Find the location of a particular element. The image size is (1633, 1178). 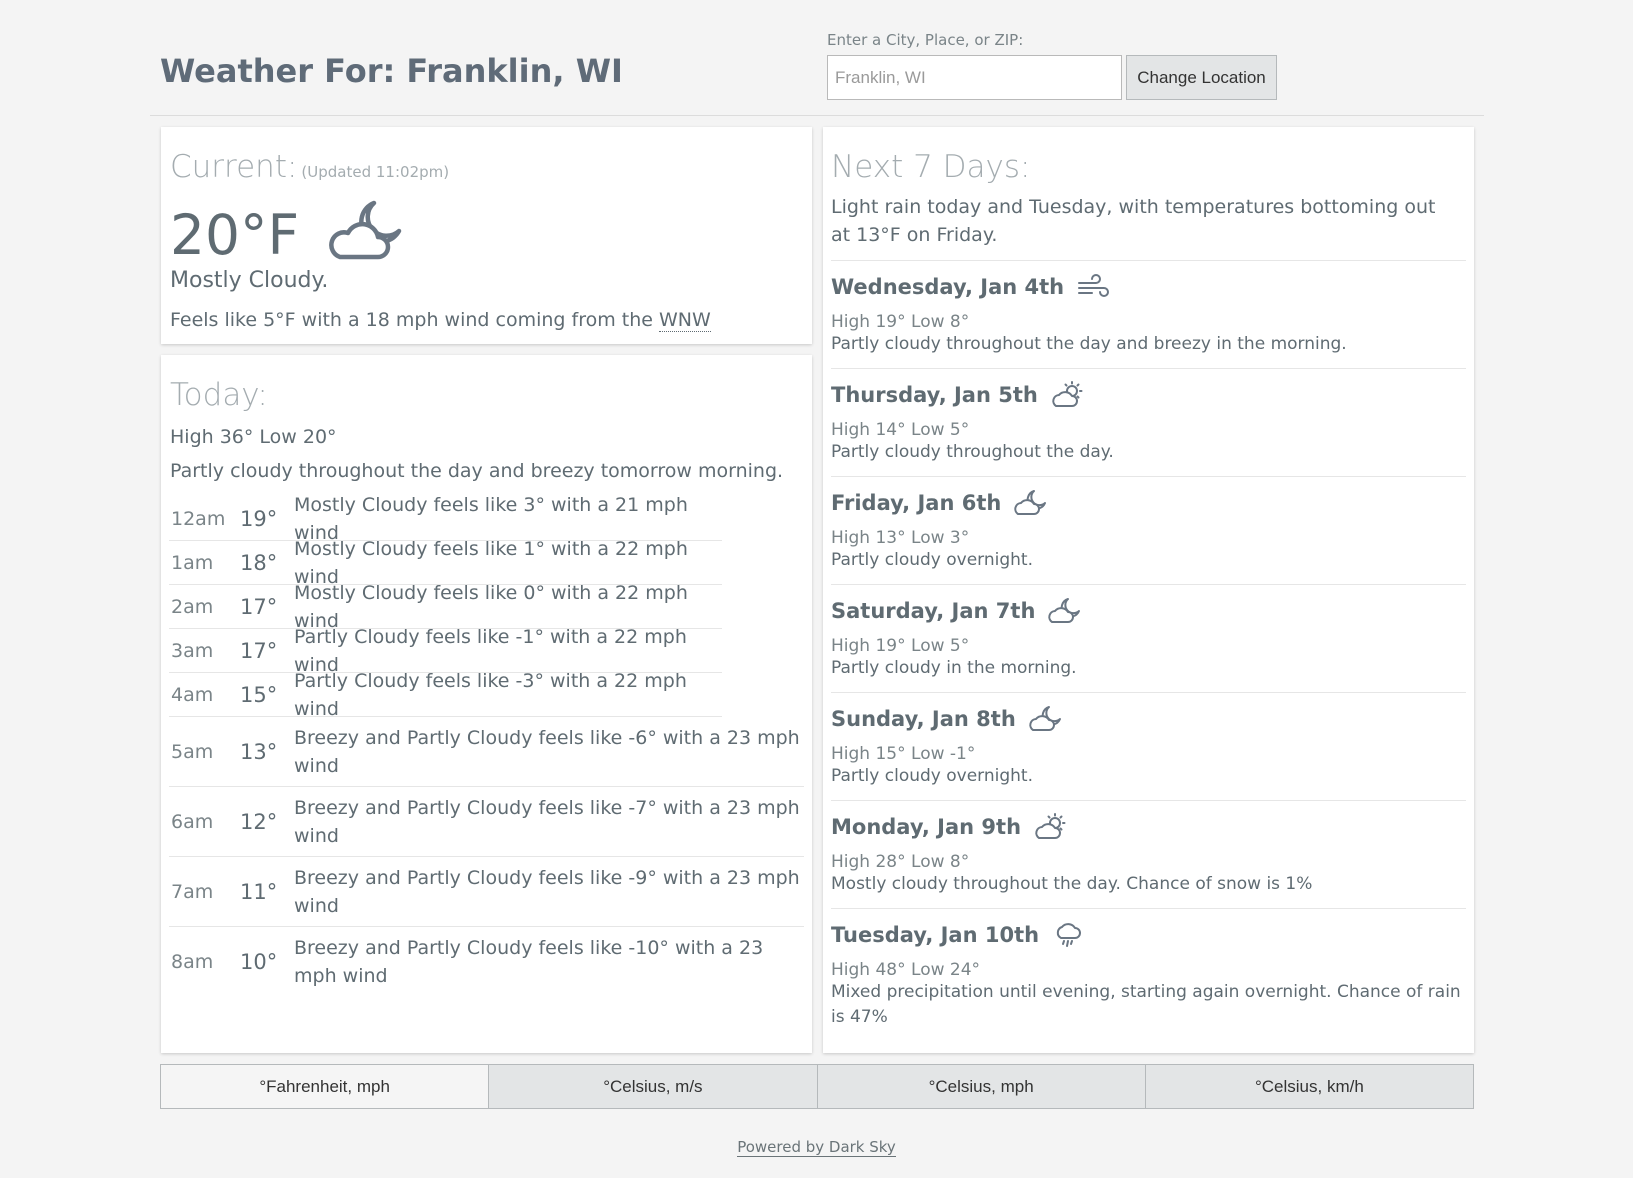

hour-time: 6am is located at coordinates (192, 821).